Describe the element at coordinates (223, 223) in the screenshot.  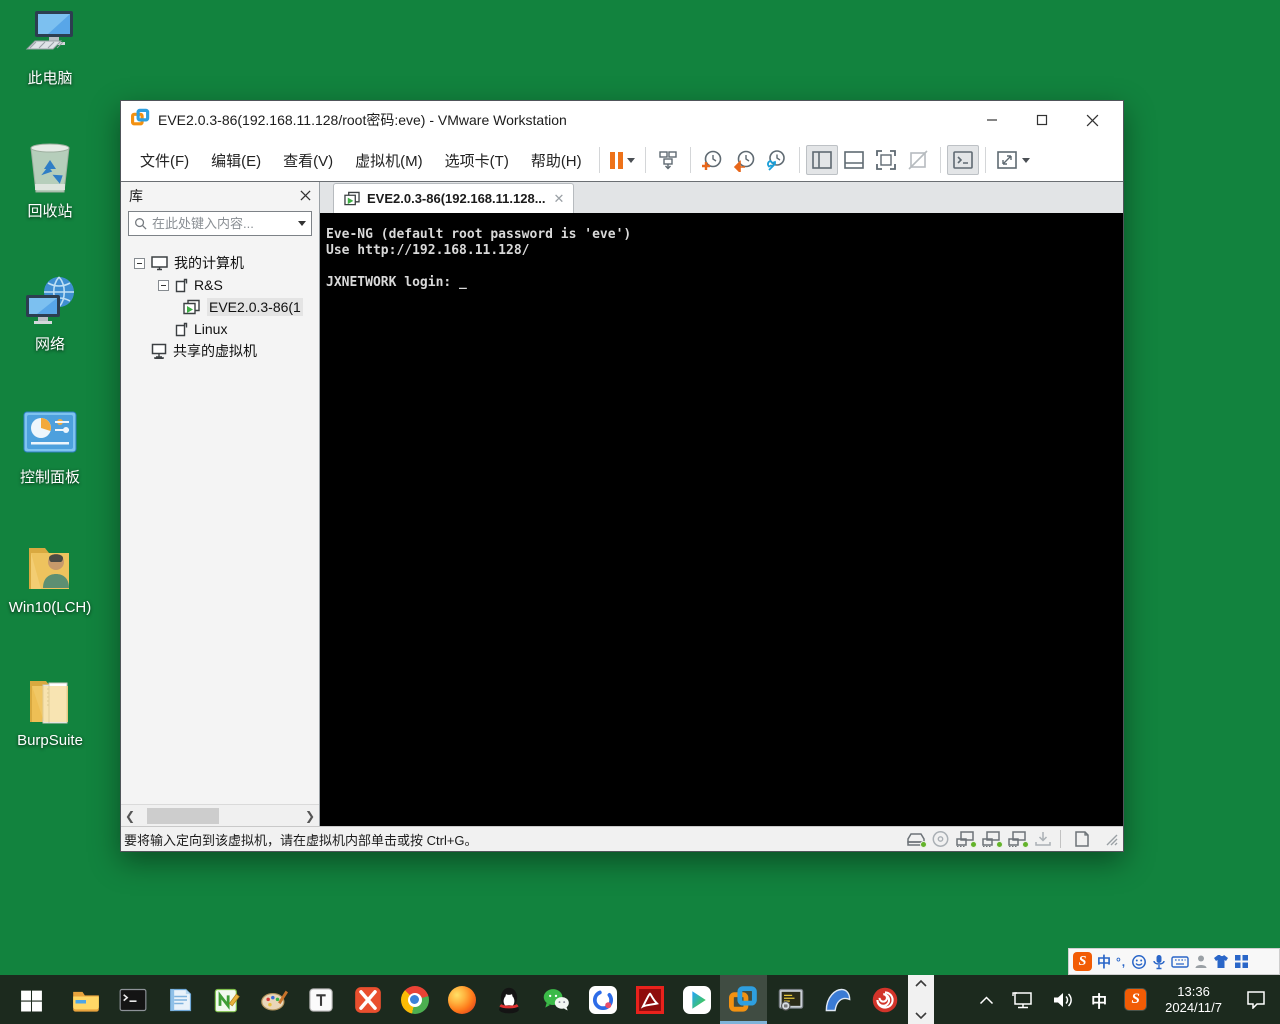
I see `library-search-input` at that location.